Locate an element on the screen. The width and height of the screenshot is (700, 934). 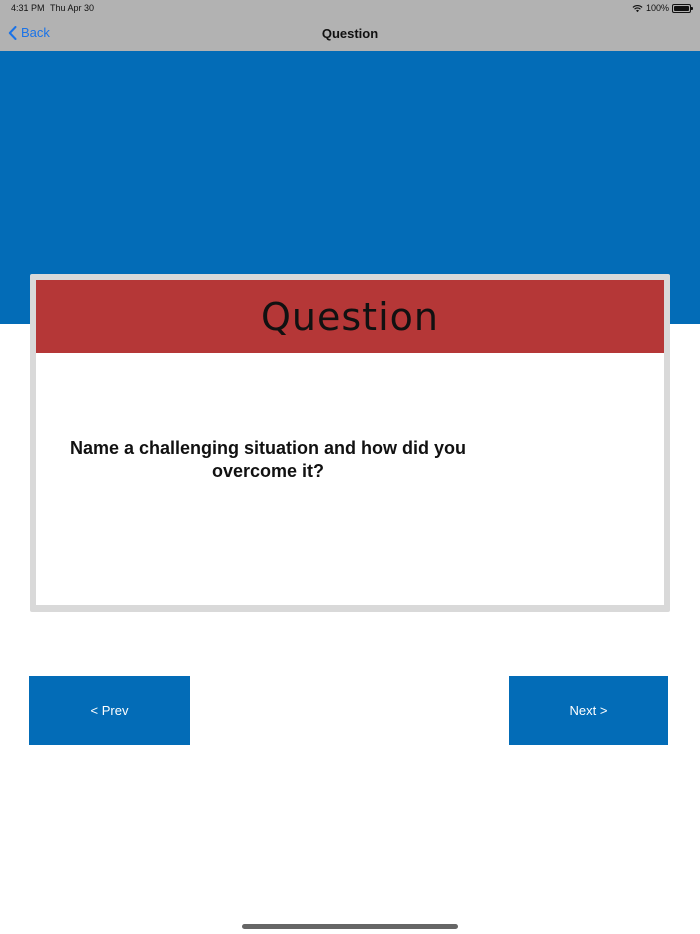
prev-button: < Prev is located at coordinates (109, 710).